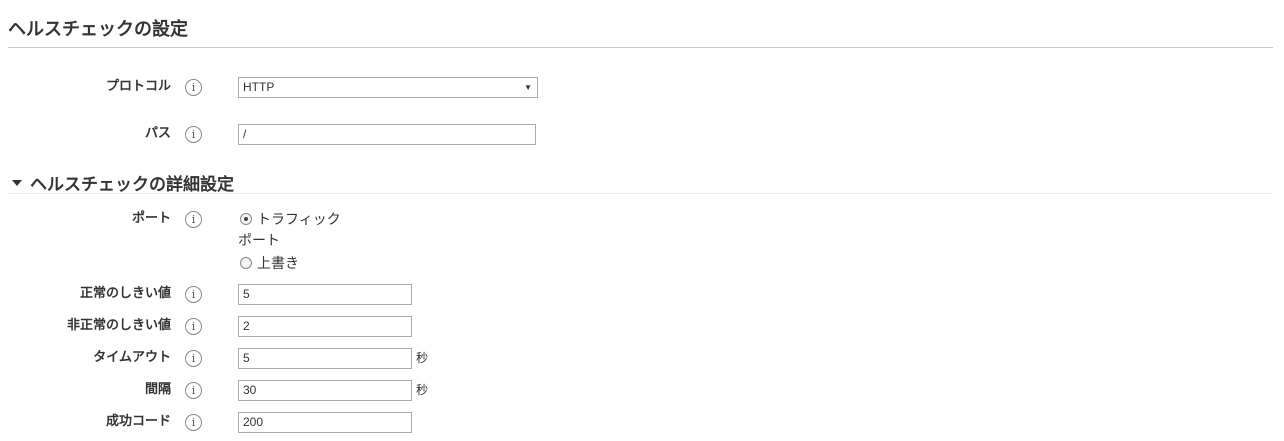 The image size is (1284, 441). Describe the element at coordinates (388, 87) in the screenshot. I see `protocol-select: HTTP ▼` at that location.